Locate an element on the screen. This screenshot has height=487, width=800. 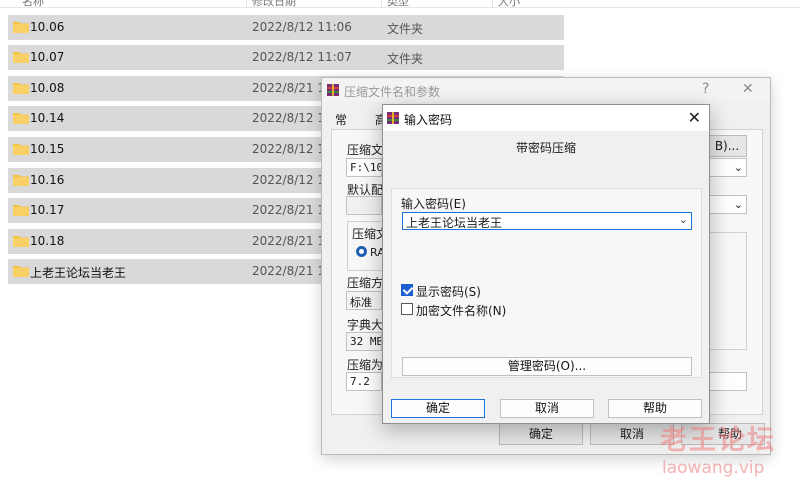
options-group is located at coordinates (727, 291).